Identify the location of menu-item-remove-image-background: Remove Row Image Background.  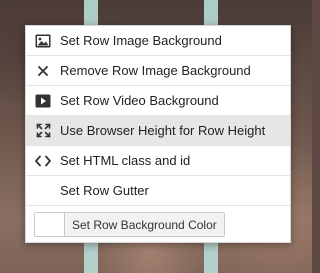
(158, 71).